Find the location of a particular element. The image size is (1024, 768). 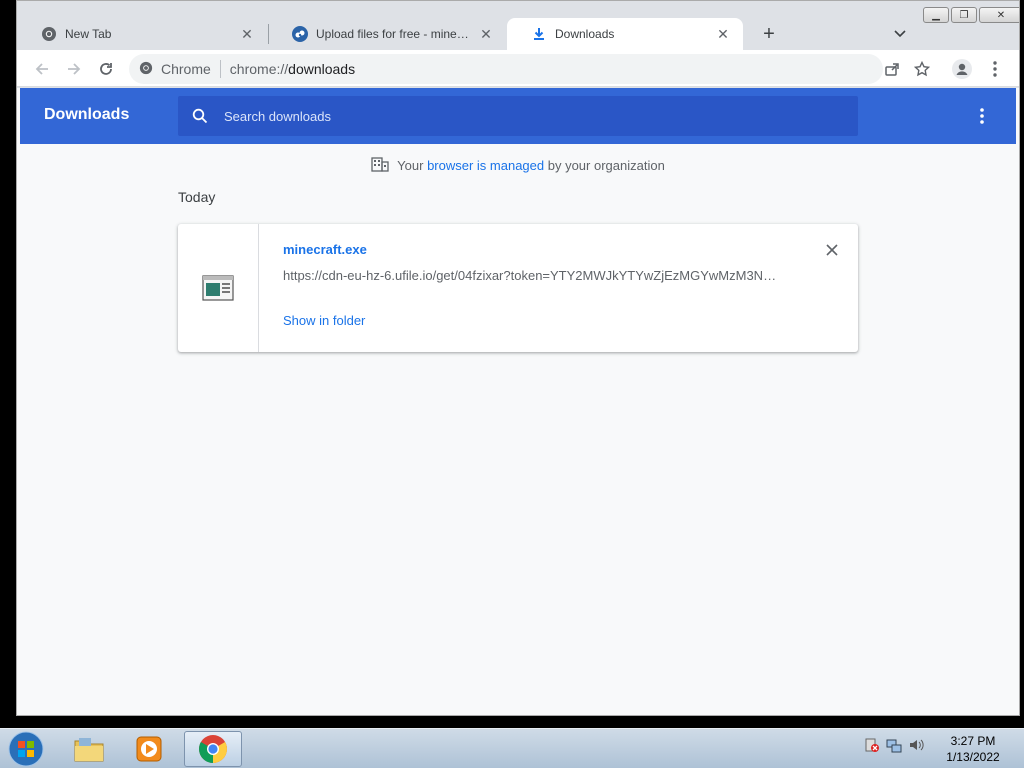

clock-date: 1/13/2022 is located at coordinates (973, 757).